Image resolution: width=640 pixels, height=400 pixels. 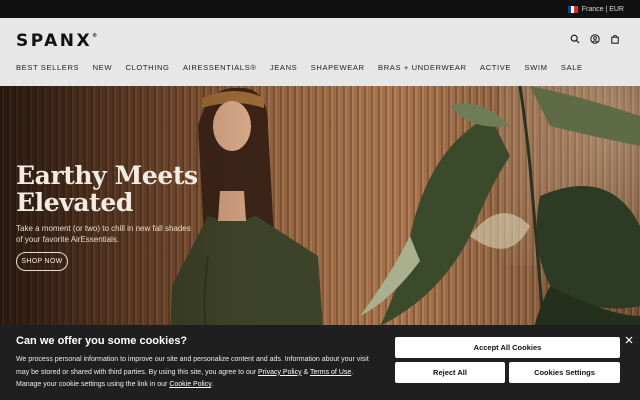 I want to click on hero-title-line2: Elevated, so click(x=74, y=202).